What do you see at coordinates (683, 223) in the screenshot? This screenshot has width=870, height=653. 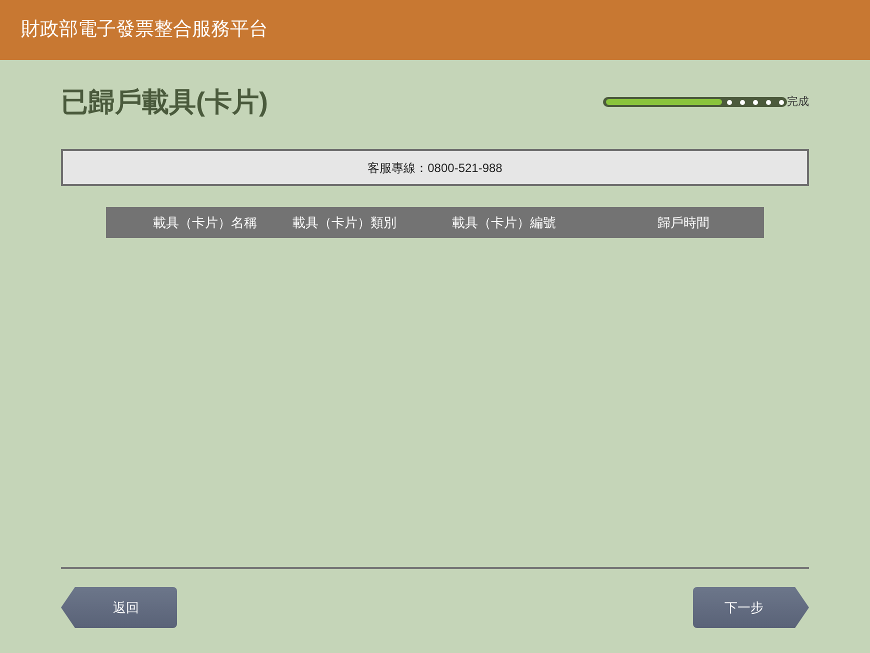 I see `column-header: 歸戶時間` at bounding box center [683, 223].